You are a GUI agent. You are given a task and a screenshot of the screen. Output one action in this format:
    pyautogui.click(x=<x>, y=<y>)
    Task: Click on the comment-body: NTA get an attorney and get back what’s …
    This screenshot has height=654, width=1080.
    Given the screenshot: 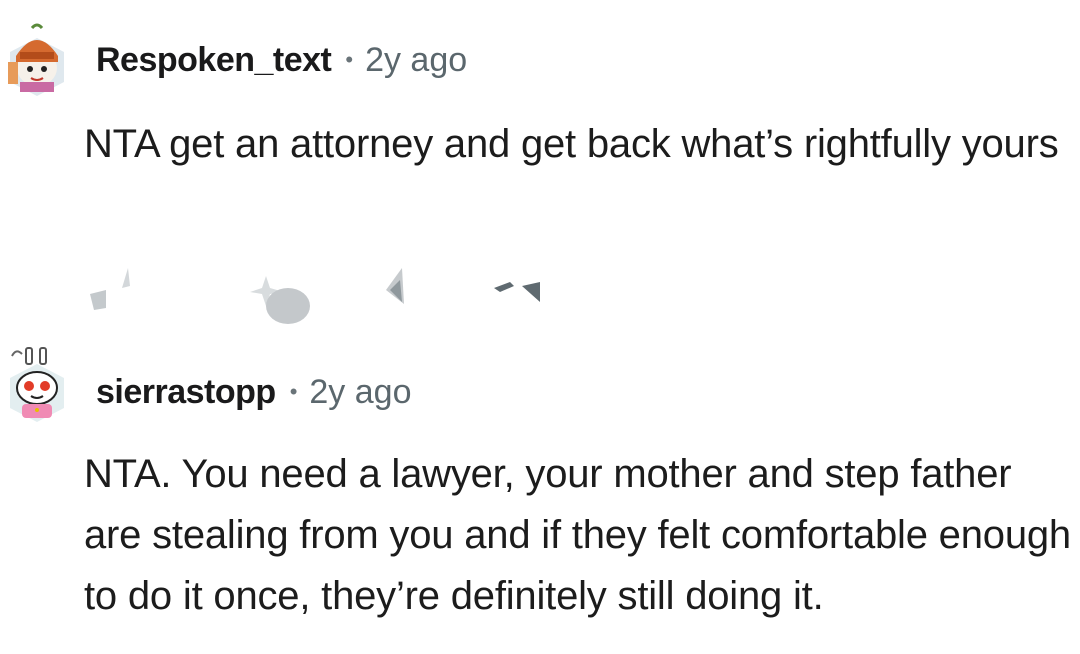 What is the action you would take?
    pyautogui.click(x=571, y=144)
    